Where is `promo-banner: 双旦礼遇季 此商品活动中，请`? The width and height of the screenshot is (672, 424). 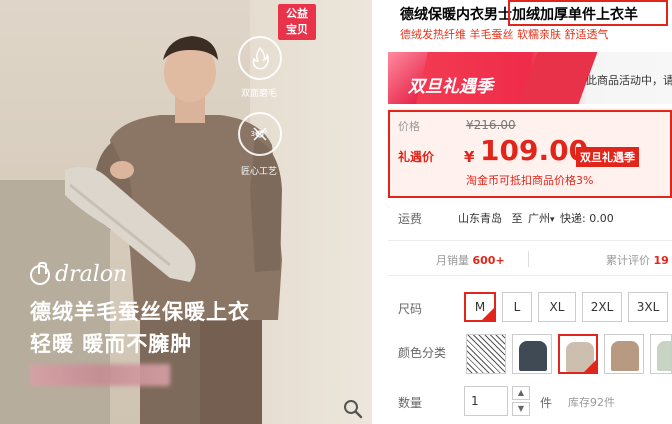
promo-banner: 双旦礼遇季 此商品活动中，请 is located at coordinates (530, 78).